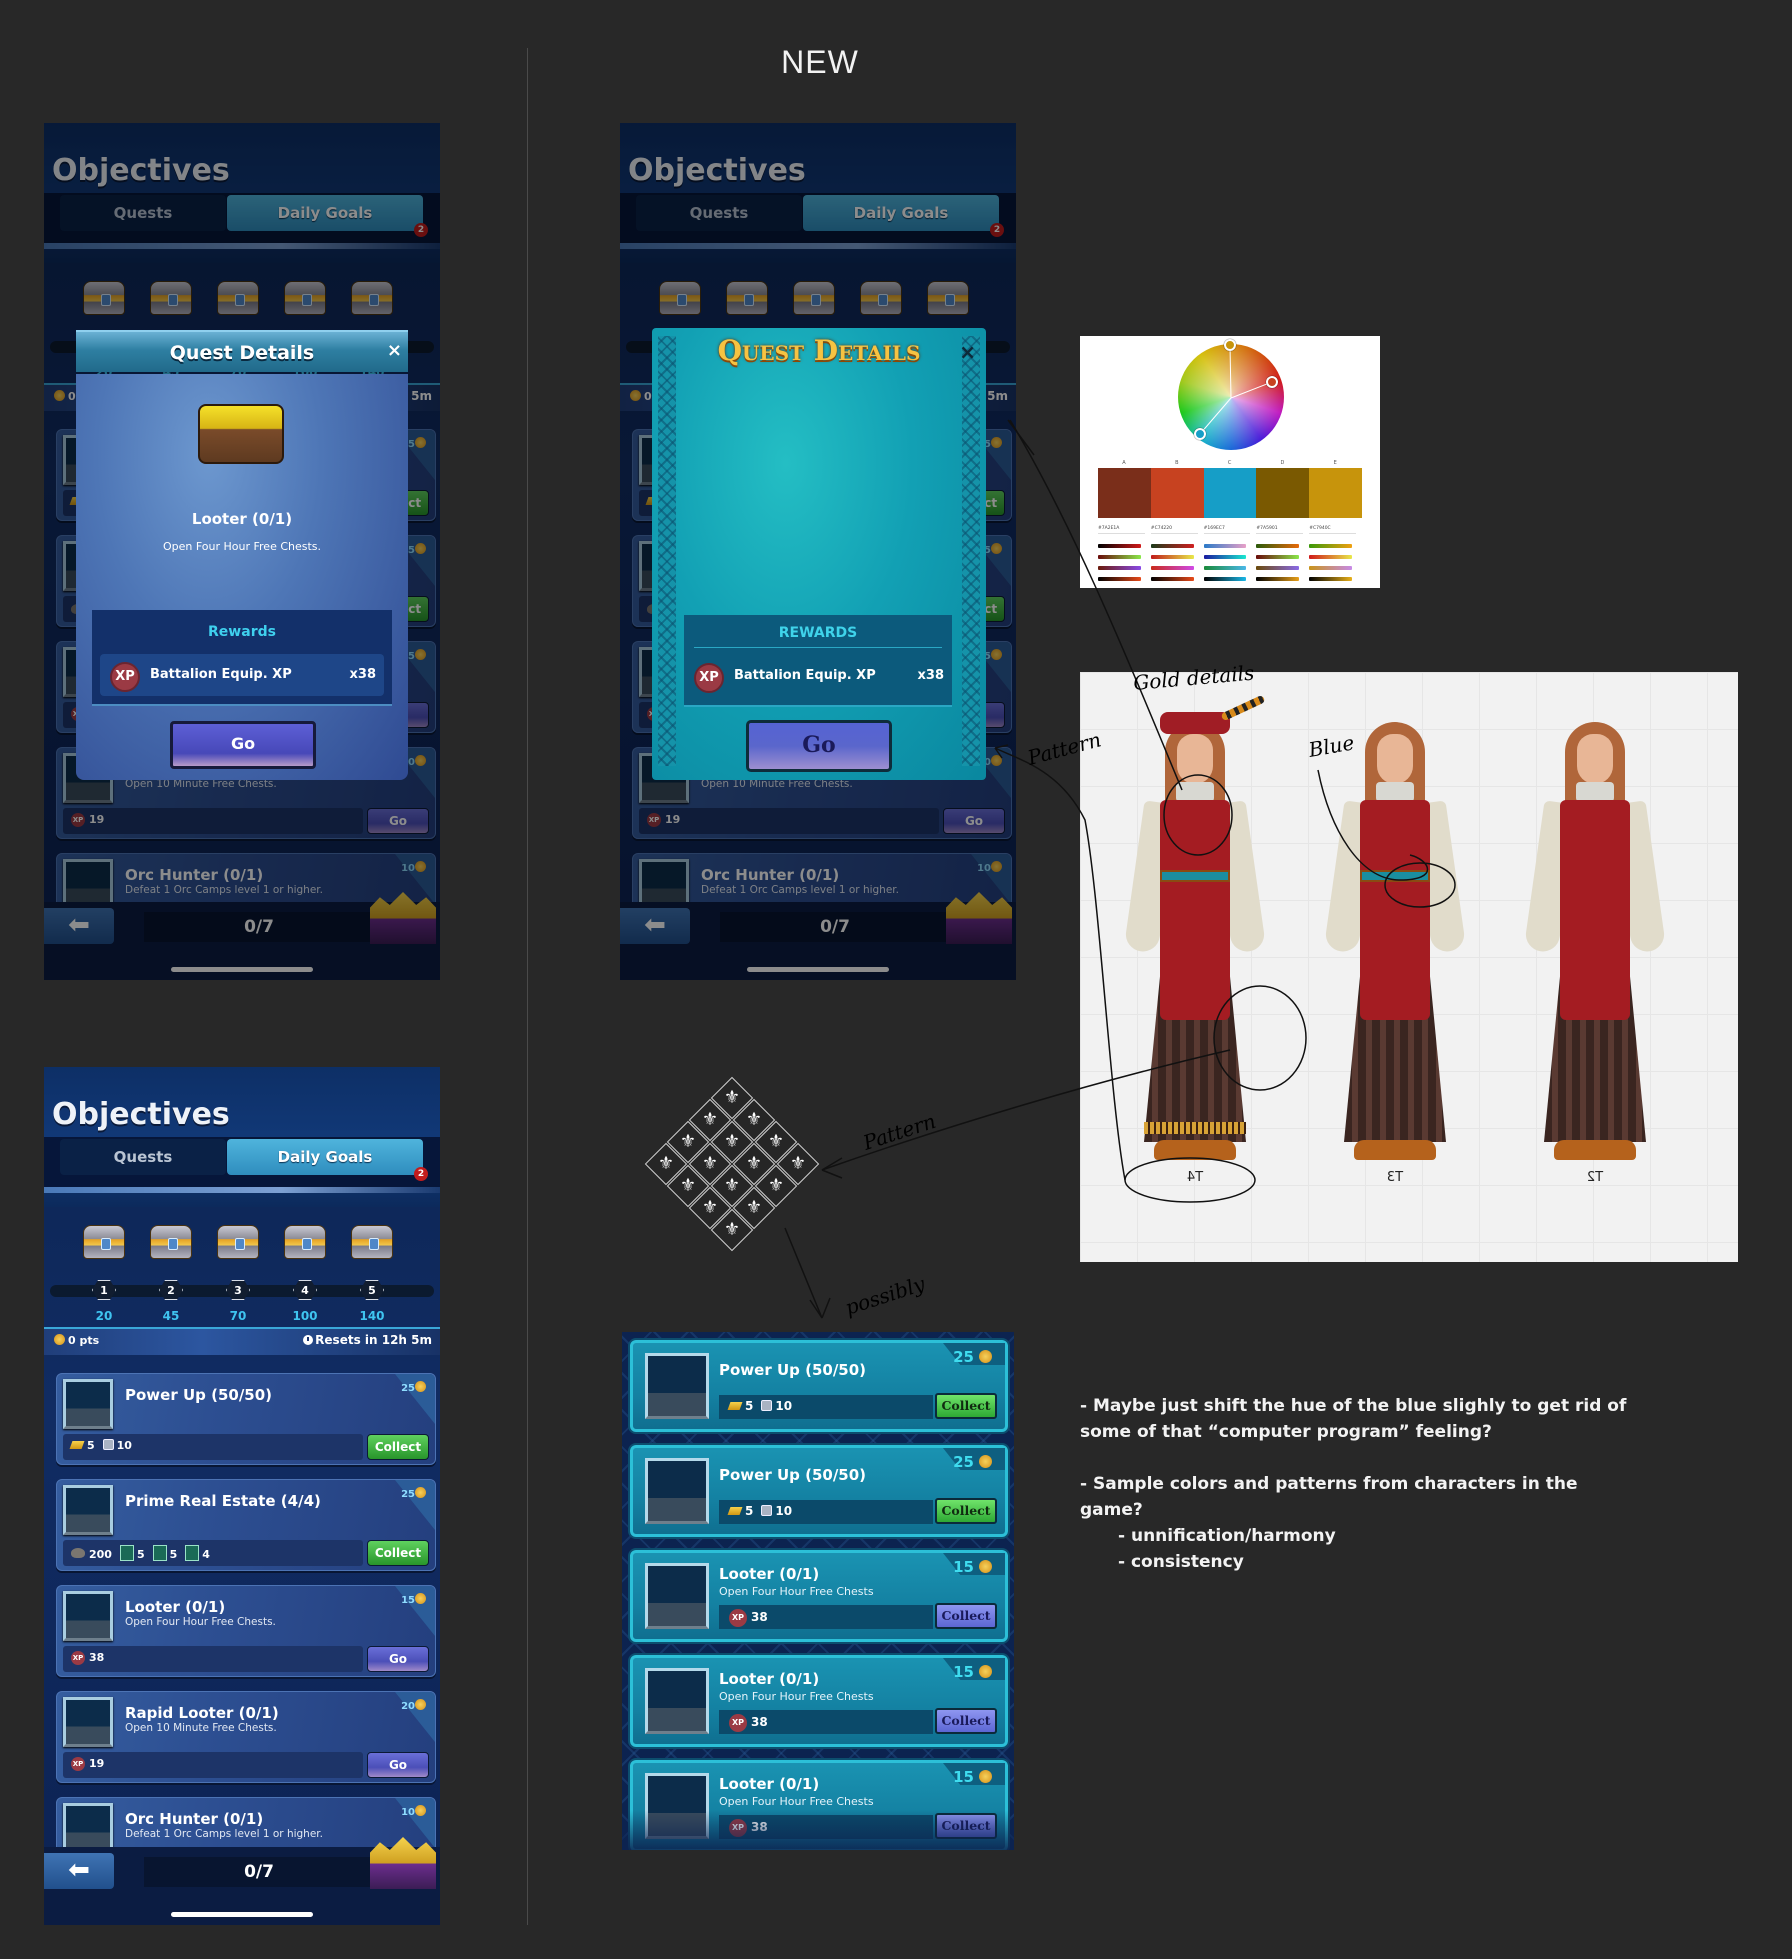 This screenshot has width=1792, height=1959. Describe the element at coordinates (835, 927) in the screenshot. I see `goals-progress: 0/7` at that location.